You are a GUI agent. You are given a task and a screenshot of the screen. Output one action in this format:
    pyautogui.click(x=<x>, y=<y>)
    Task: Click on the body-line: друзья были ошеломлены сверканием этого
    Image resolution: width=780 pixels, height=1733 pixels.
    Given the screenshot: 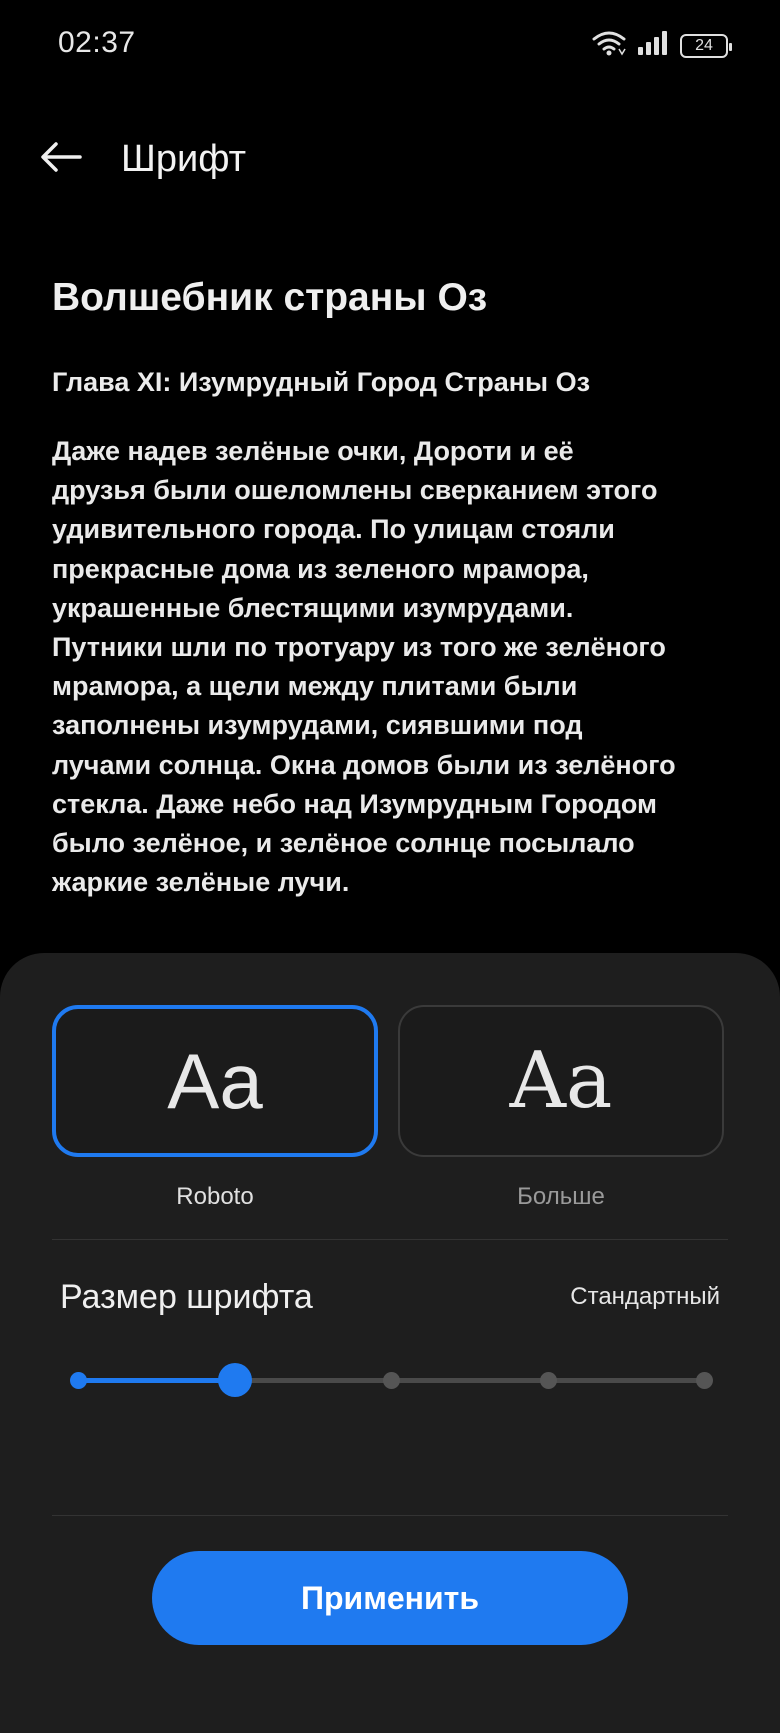 What is the action you would take?
    pyautogui.click(x=355, y=490)
    